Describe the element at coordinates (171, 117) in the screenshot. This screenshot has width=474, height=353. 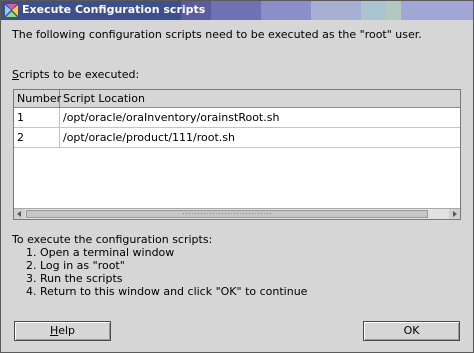
I see `cell-location: /opt/oracle/oraInventory/orainstRoot.sh` at that location.